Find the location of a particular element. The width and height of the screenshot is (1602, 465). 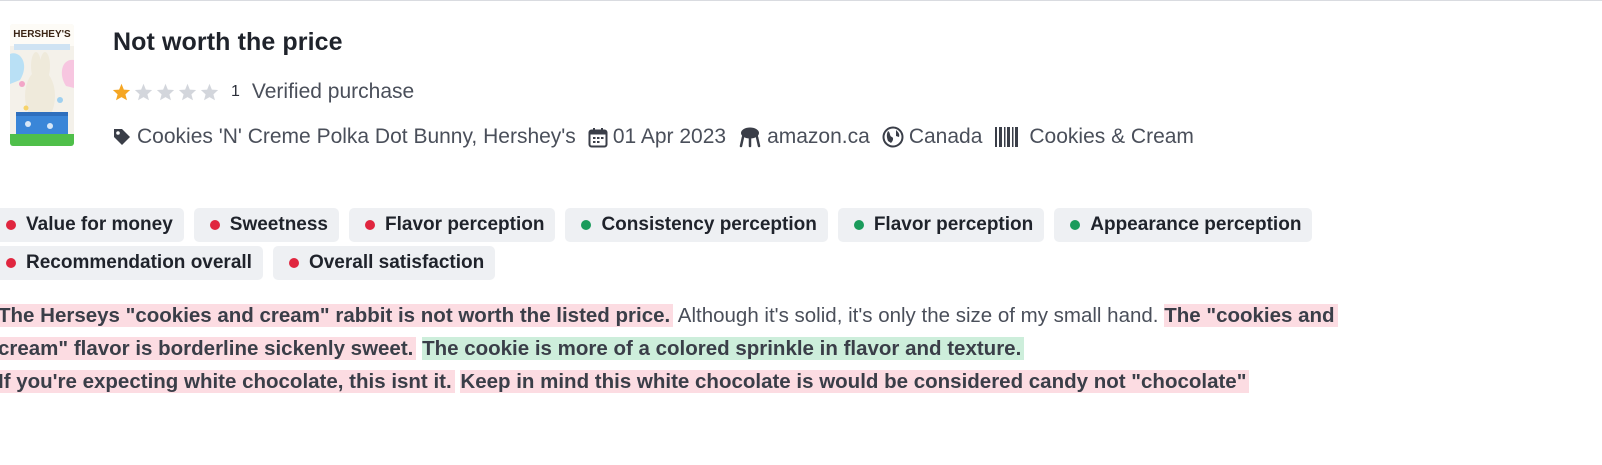

meta-flavor-text: Cookies & Cream is located at coordinates (1111, 136).